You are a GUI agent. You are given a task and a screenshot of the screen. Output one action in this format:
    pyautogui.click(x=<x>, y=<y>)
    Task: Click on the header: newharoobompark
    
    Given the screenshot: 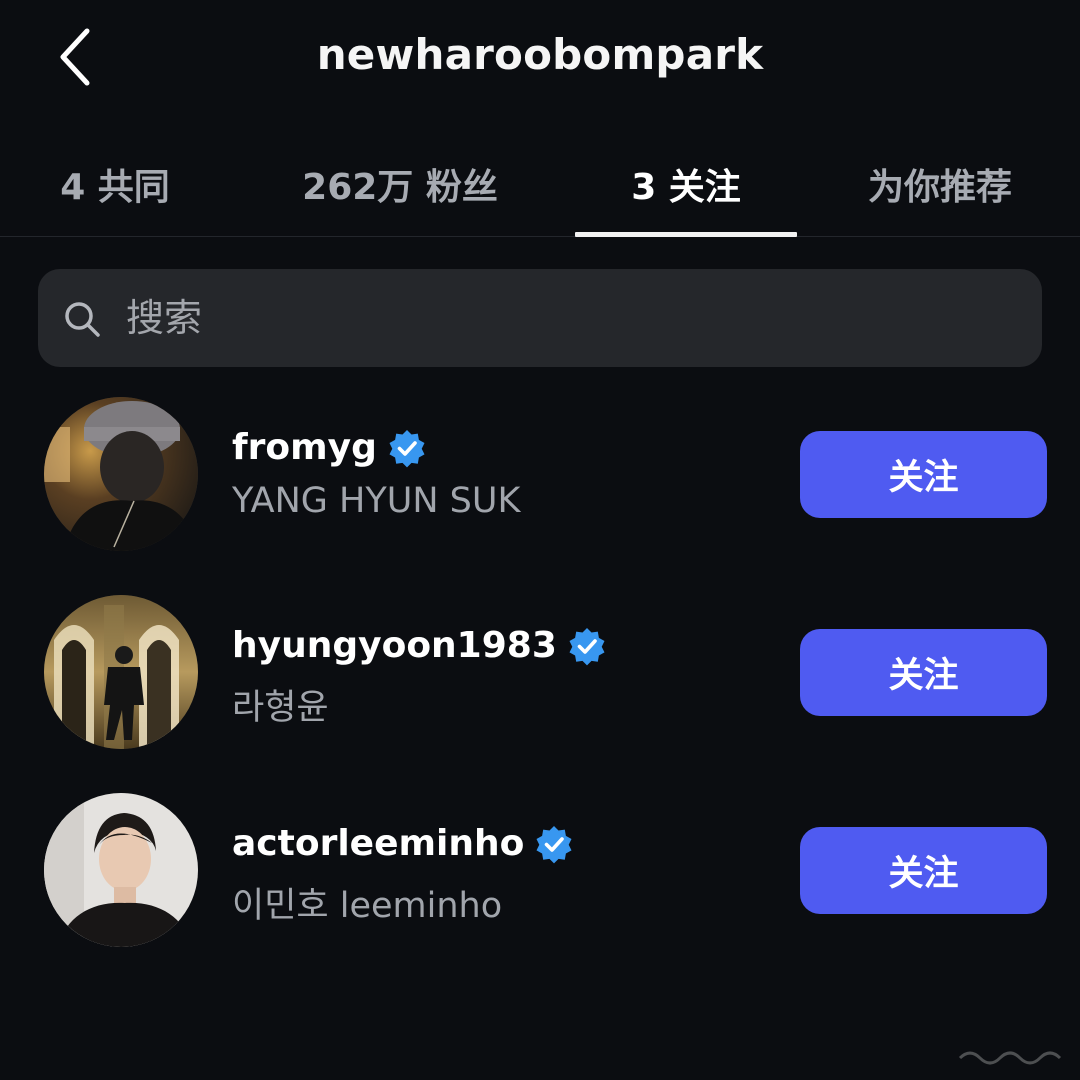 What is the action you would take?
    pyautogui.click(x=540, y=60)
    